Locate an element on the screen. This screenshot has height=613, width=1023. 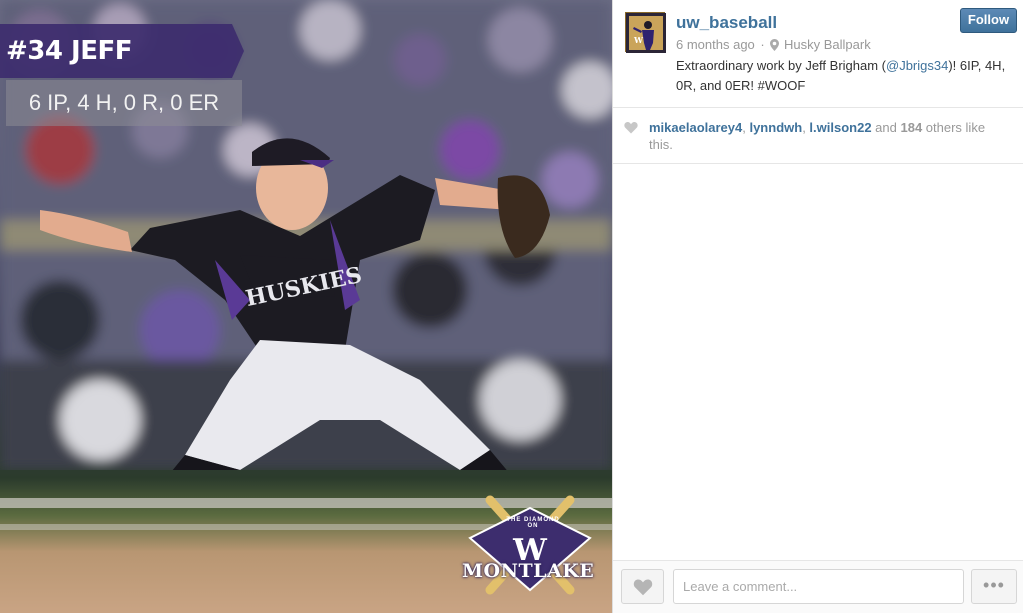
liker-link: l.wilson22 is located at coordinates (840, 127).